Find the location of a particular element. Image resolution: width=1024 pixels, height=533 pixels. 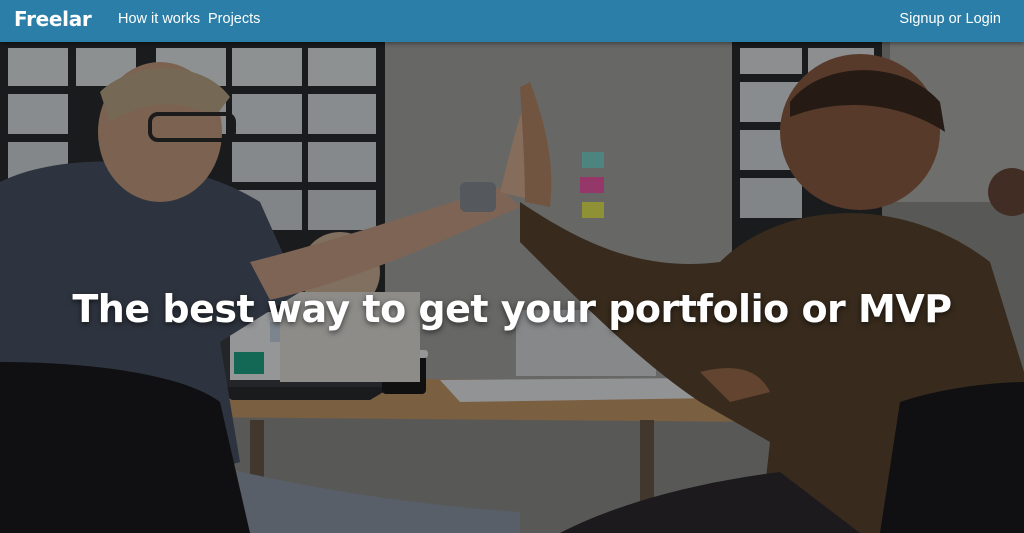

nav-link-how-it-works: How it works is located at coordinates (159, 19).